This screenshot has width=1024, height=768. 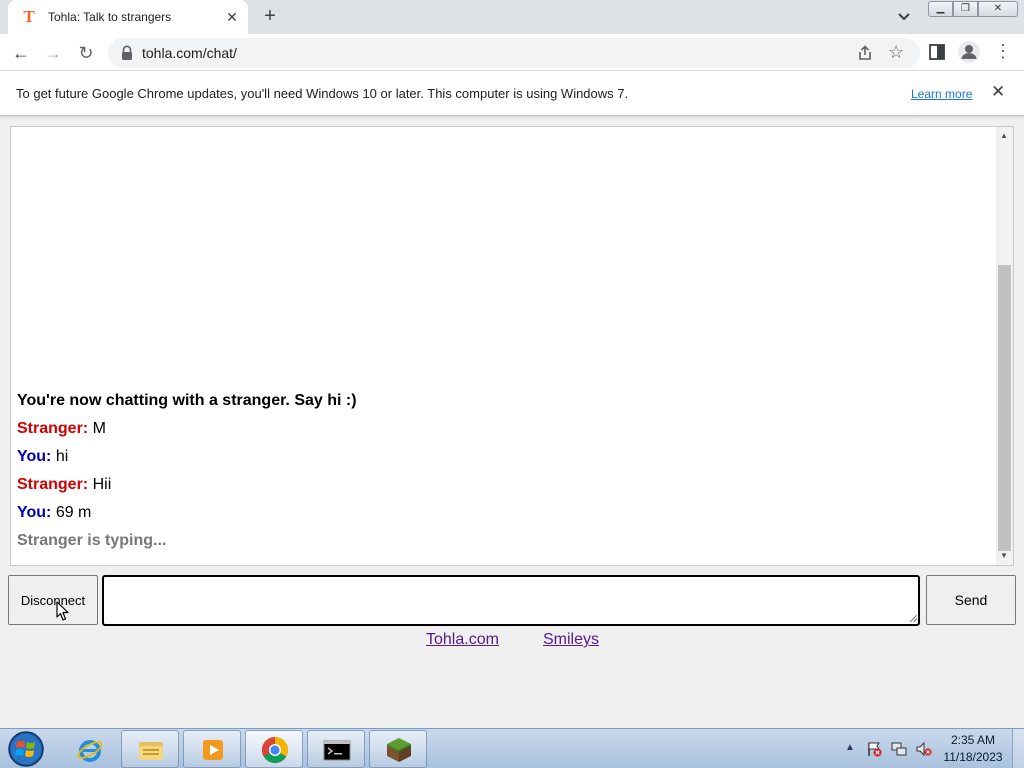 I want to click on chrome-icon, so click(x=275, y=750).